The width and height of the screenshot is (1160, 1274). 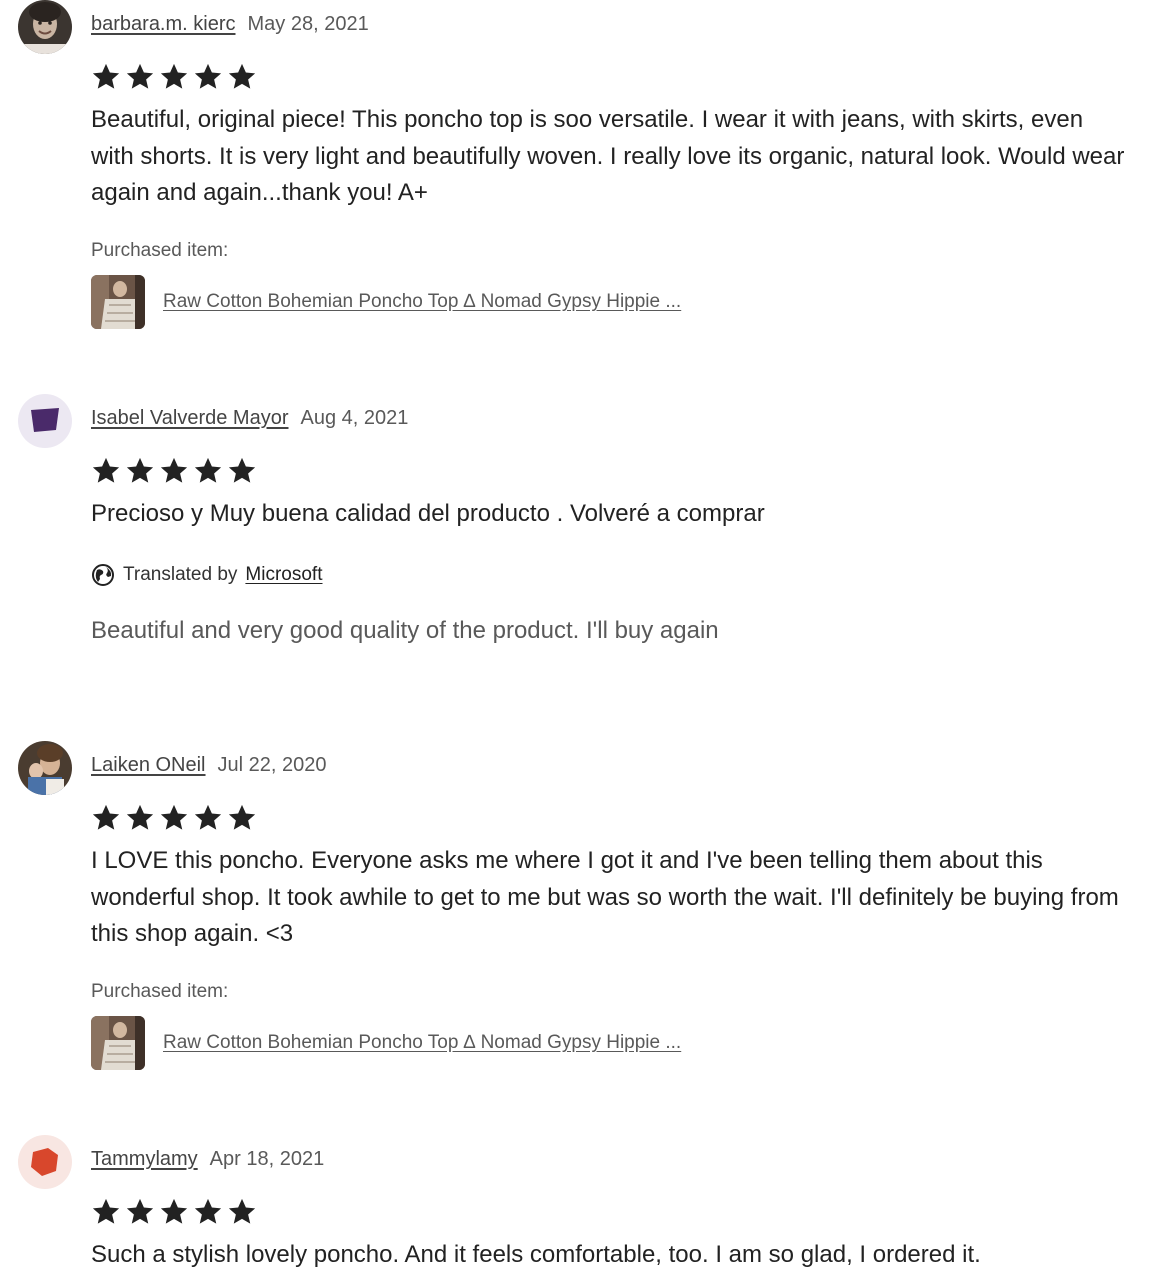 I want to click on translated-prefix: Translated by, so click(x=180, y=574).